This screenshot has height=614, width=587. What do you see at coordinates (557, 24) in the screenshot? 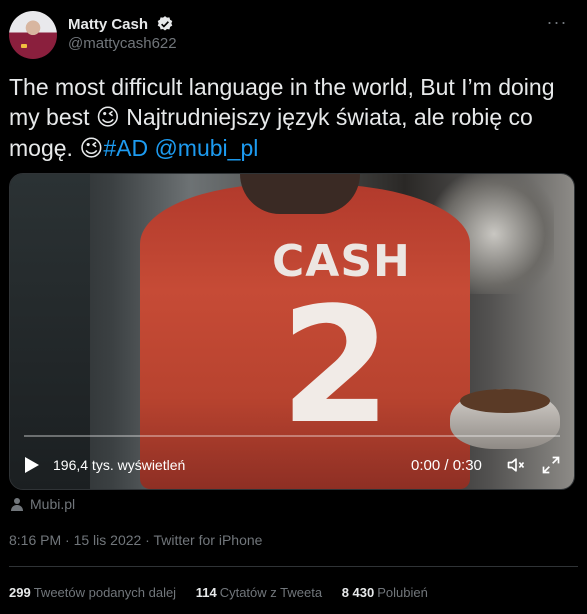
I see `more-options-icon: ···` at bounding box center [557, 24].